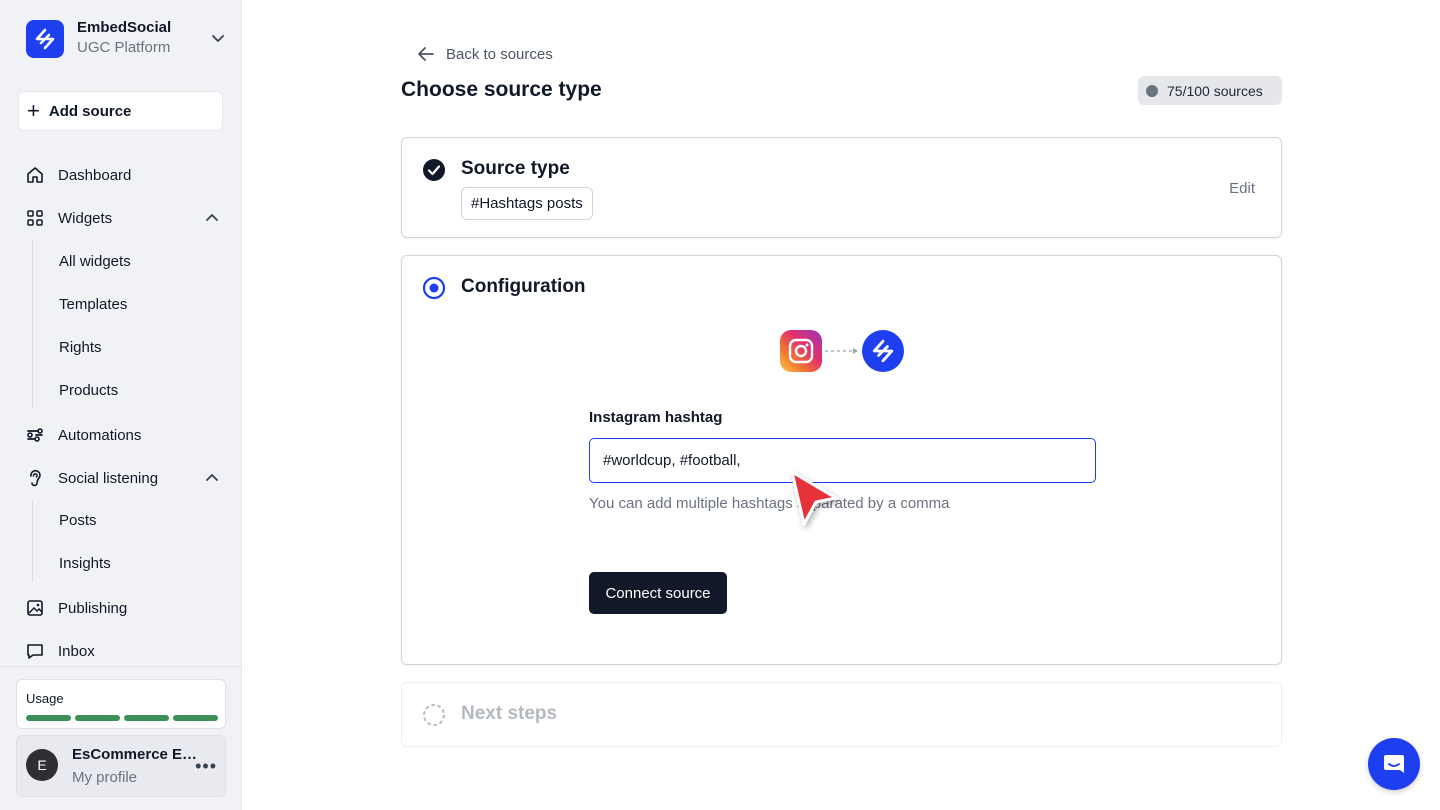 Image resolution: width=1440 pixels, height=810 pixels. Describe the element at coordinates (35, 435) in the screenshot. I see `automation-icon` at that location.